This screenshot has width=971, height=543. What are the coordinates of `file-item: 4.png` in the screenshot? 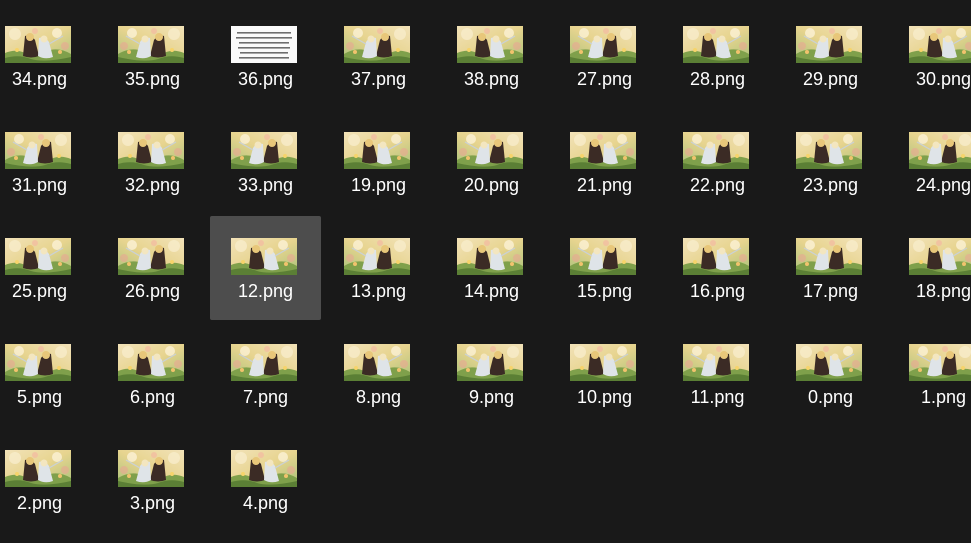 It's located at (265, 480).